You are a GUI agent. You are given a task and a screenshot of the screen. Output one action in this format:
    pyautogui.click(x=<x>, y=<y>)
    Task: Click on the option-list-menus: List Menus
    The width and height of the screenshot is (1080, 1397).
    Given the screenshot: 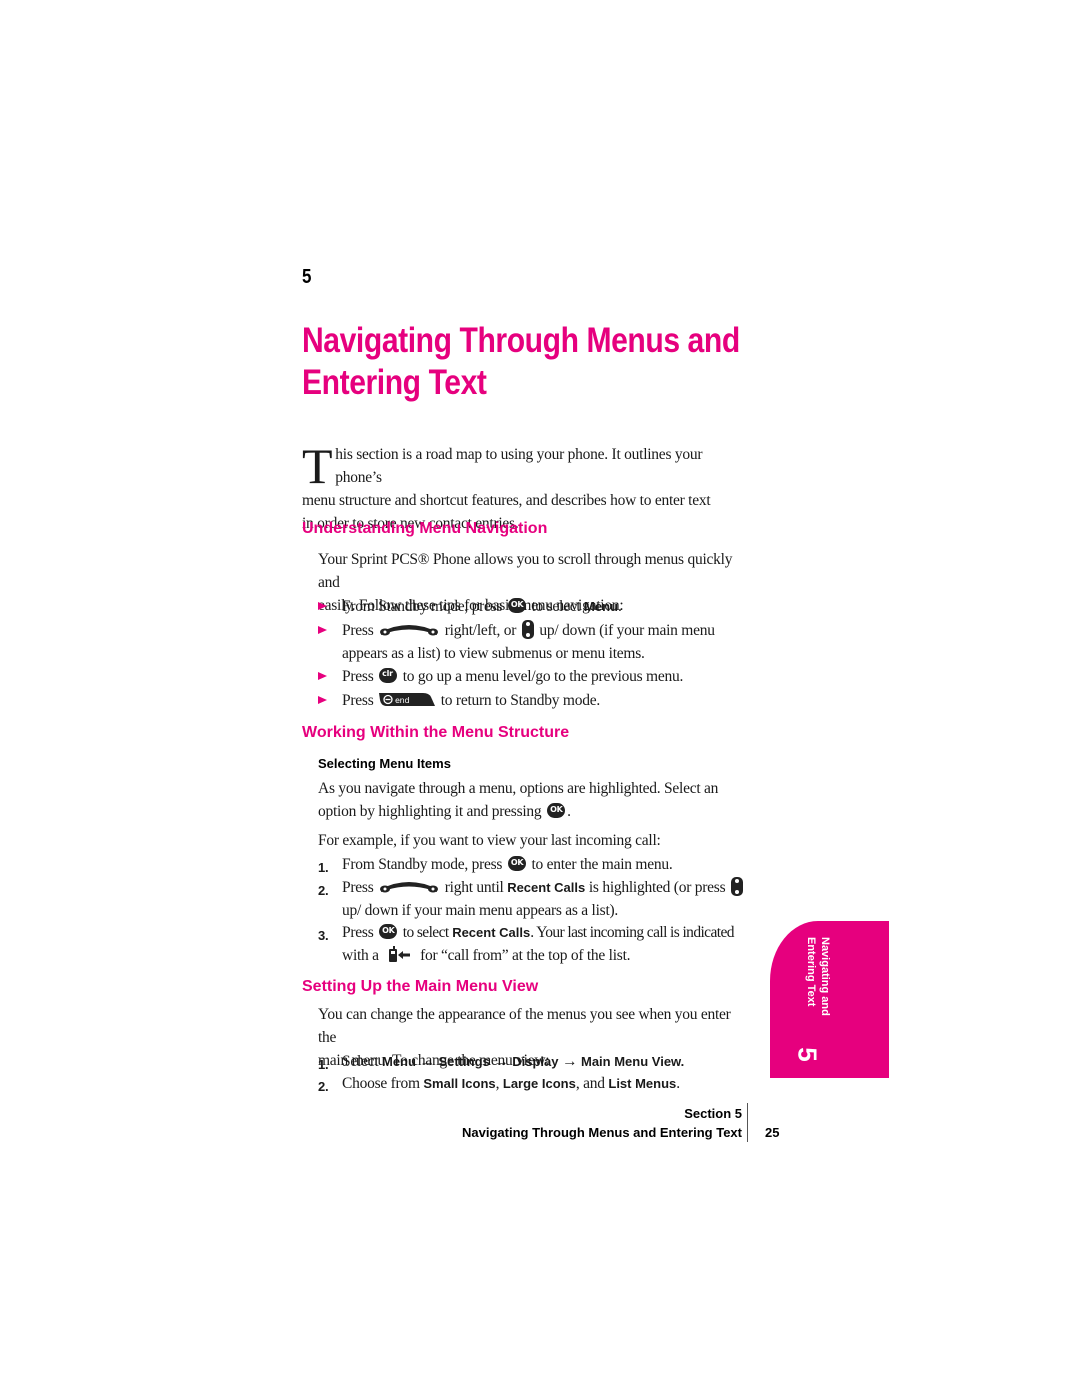 What is the action you would take?
    pyautogui.click(x=642, y=1083)
    